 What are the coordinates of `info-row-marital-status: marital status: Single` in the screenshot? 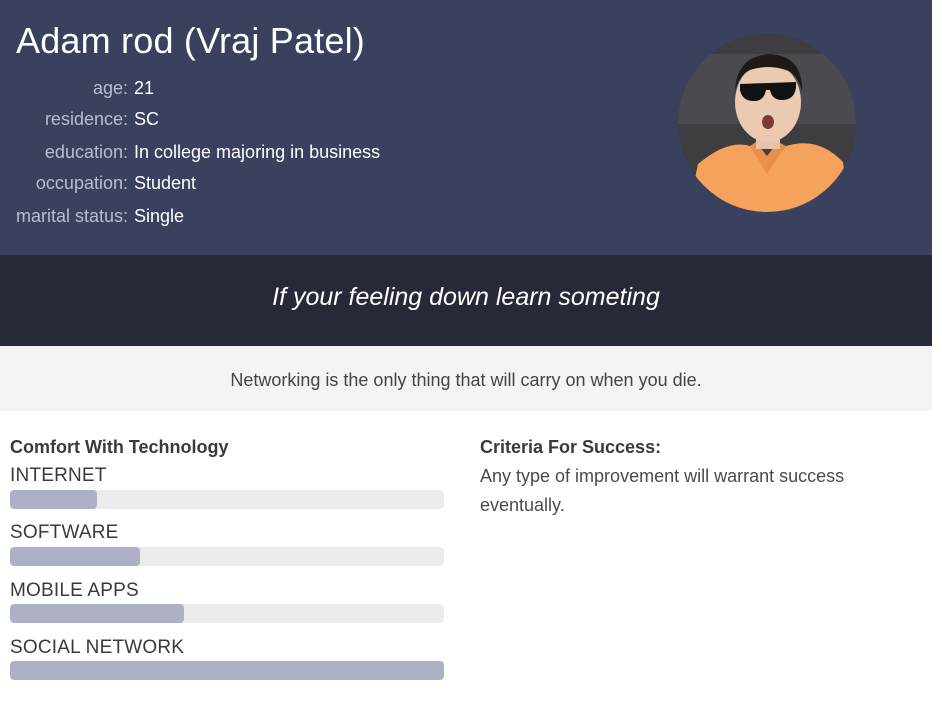 It's located at (471, 216).